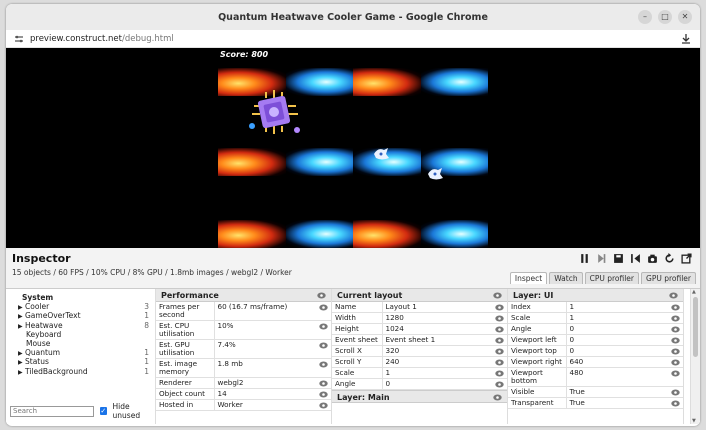 Image resolution: width=706 pixels, height=430 pixels. I want to click on scrollbar-thumb, so click(695, 327).